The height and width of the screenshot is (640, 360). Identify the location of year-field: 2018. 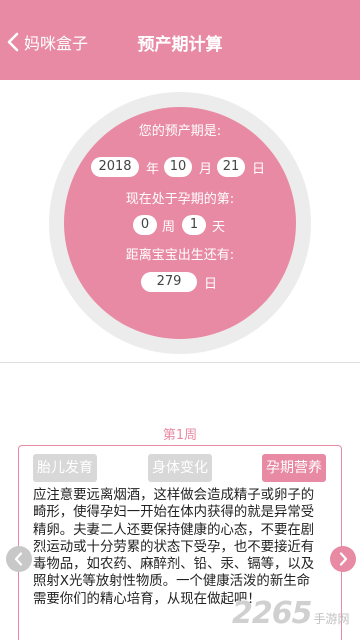
(115, 167).